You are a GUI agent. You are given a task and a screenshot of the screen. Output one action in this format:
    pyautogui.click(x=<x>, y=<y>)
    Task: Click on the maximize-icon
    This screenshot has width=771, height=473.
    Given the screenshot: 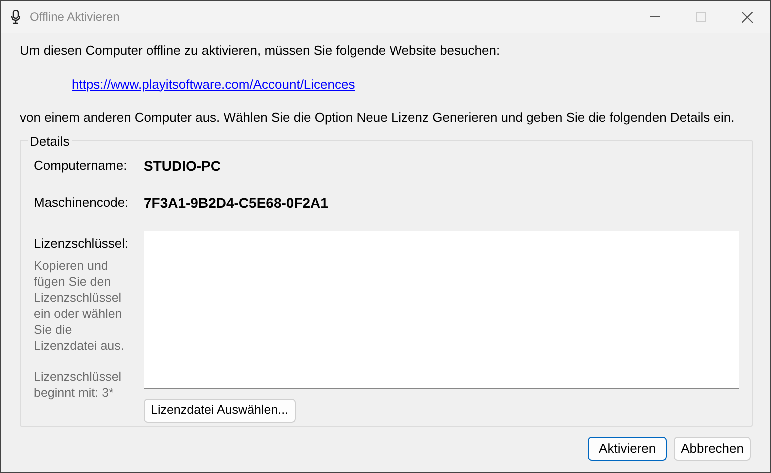 What is the action you would take?
    pyautogui.click(x=701, y=17)
    